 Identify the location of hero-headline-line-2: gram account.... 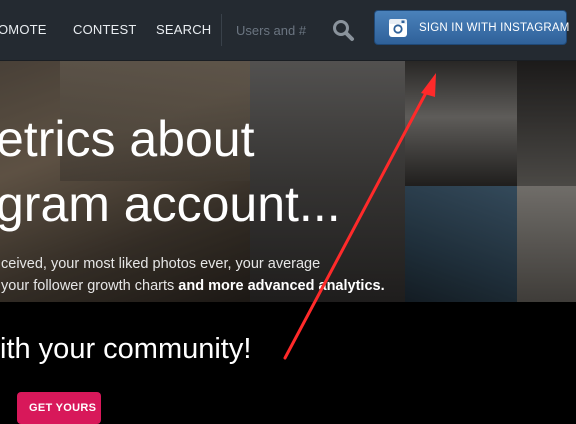
(170, 204).